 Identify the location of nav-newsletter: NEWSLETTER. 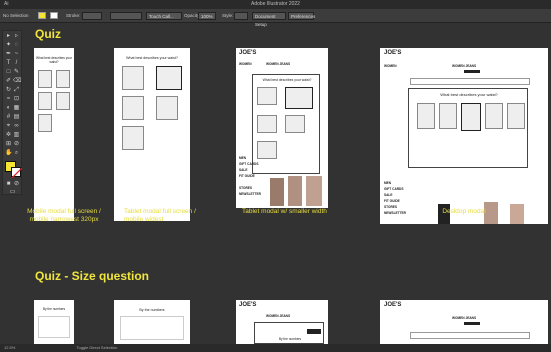
(250, 194).